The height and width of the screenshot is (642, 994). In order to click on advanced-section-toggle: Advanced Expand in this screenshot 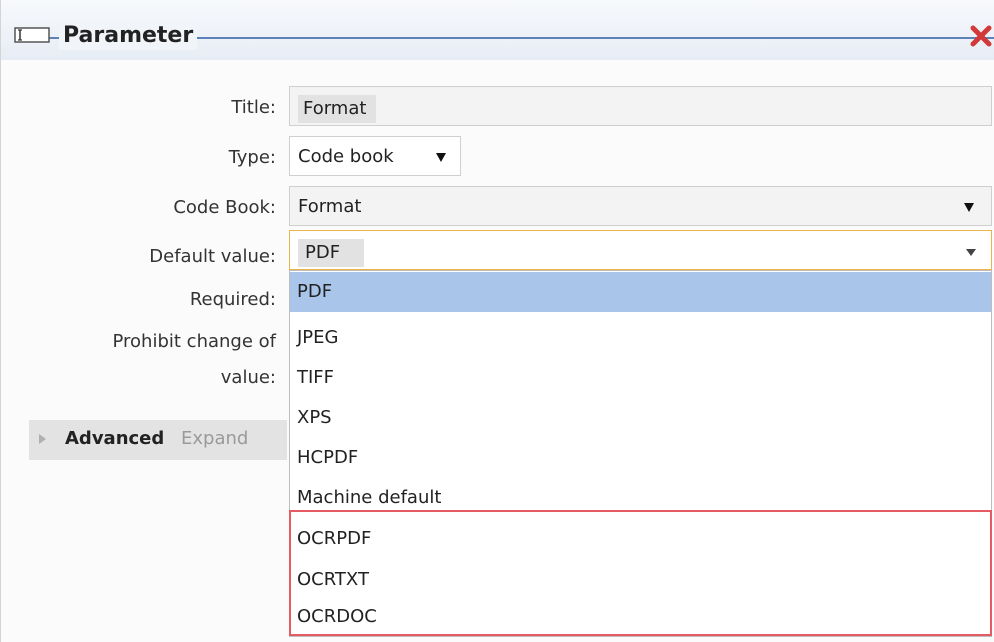, I will do `click(158, 440)`.